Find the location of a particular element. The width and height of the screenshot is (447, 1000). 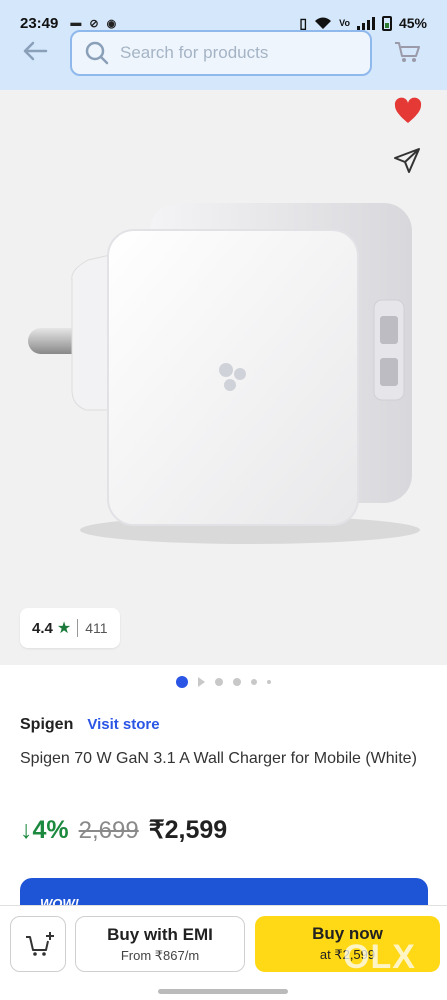

brand-row: Spigen Visit store is located at coordinates (90, 725).